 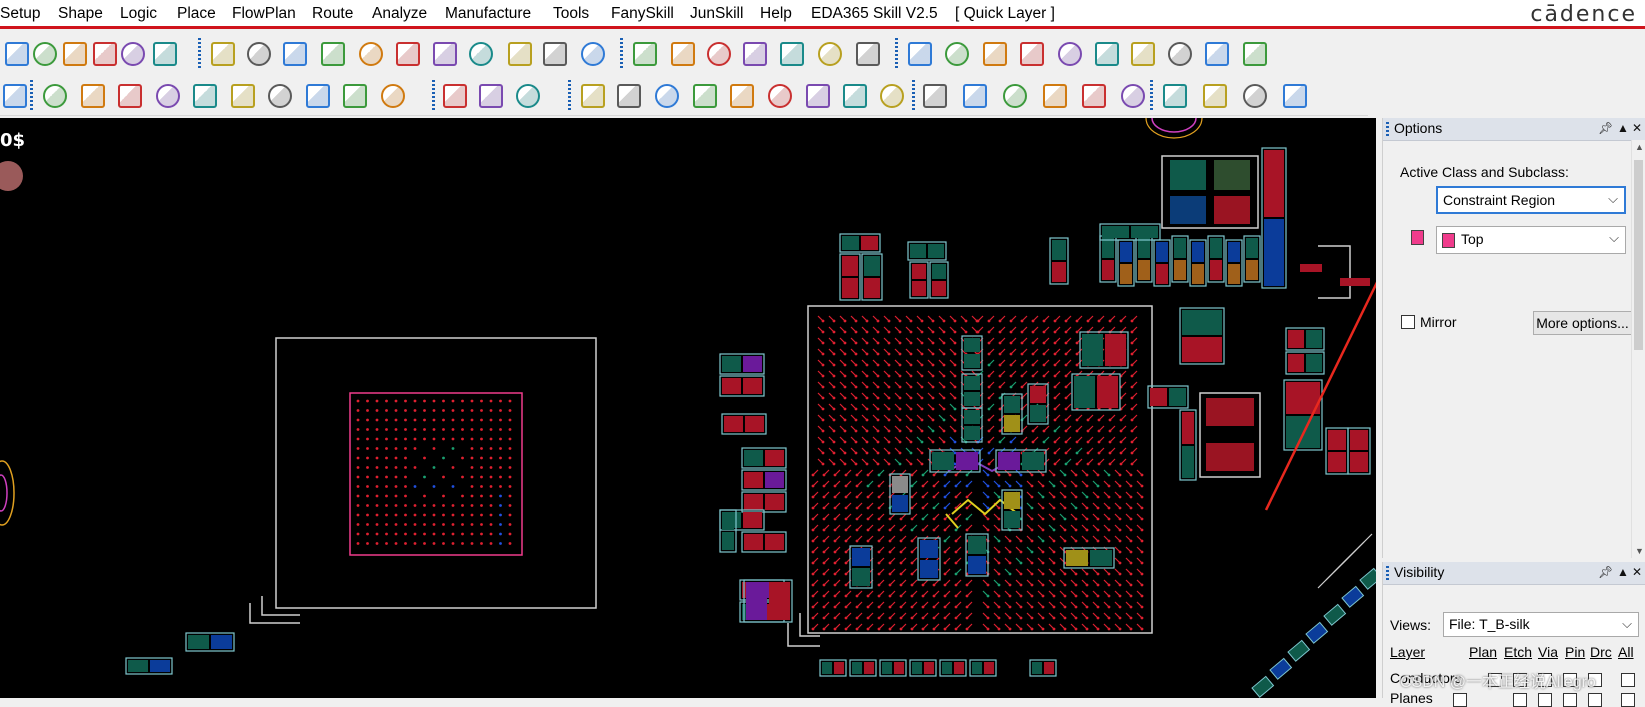 What do you see at coordinates (1253, 52) in the screenshot?
I see `report-icon` at bounding box center [1253, 52].